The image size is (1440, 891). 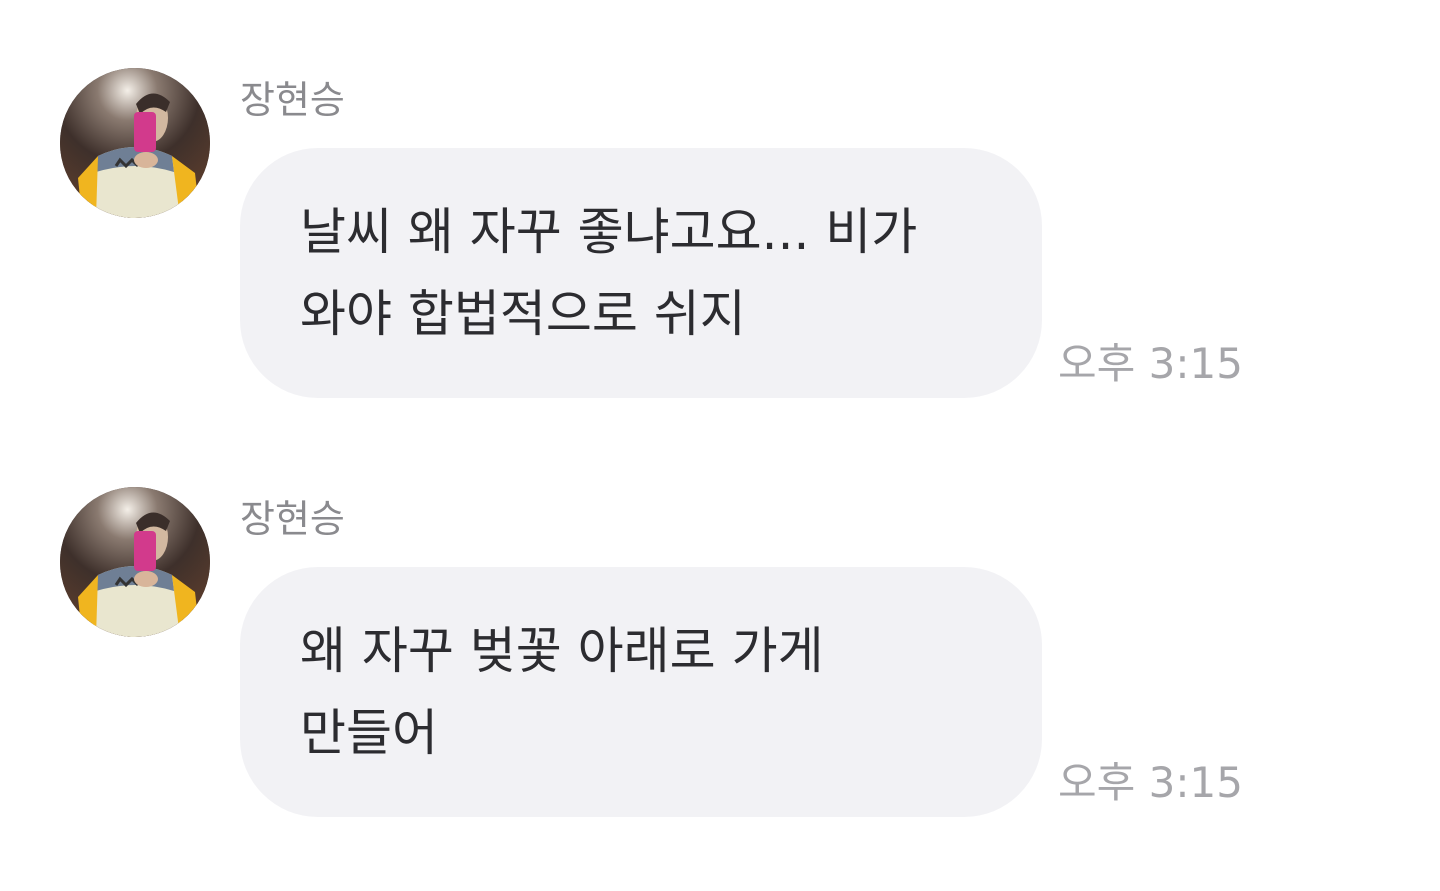 I want to click on message-text: 날씨 왜 자꾸 좋냐고요... 비가 와야 합법적으로 쉬지, so click(x=609, y=273).